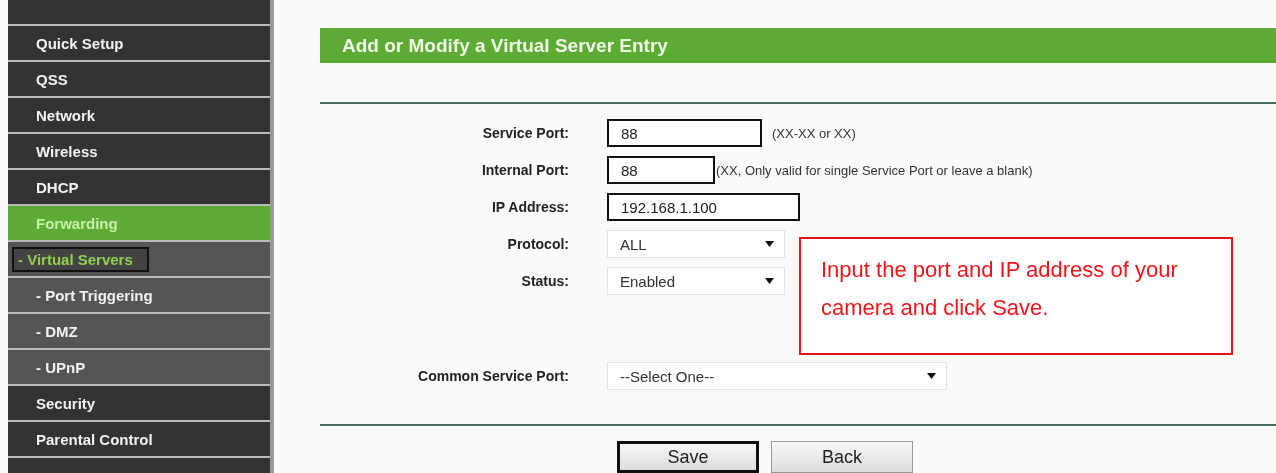 This screenshot has width=1276, height=473. What do you see at coordinates (524, 170) in the screenshot?
I see `field-label: Internal Port:` at bounding box center [524, 170].